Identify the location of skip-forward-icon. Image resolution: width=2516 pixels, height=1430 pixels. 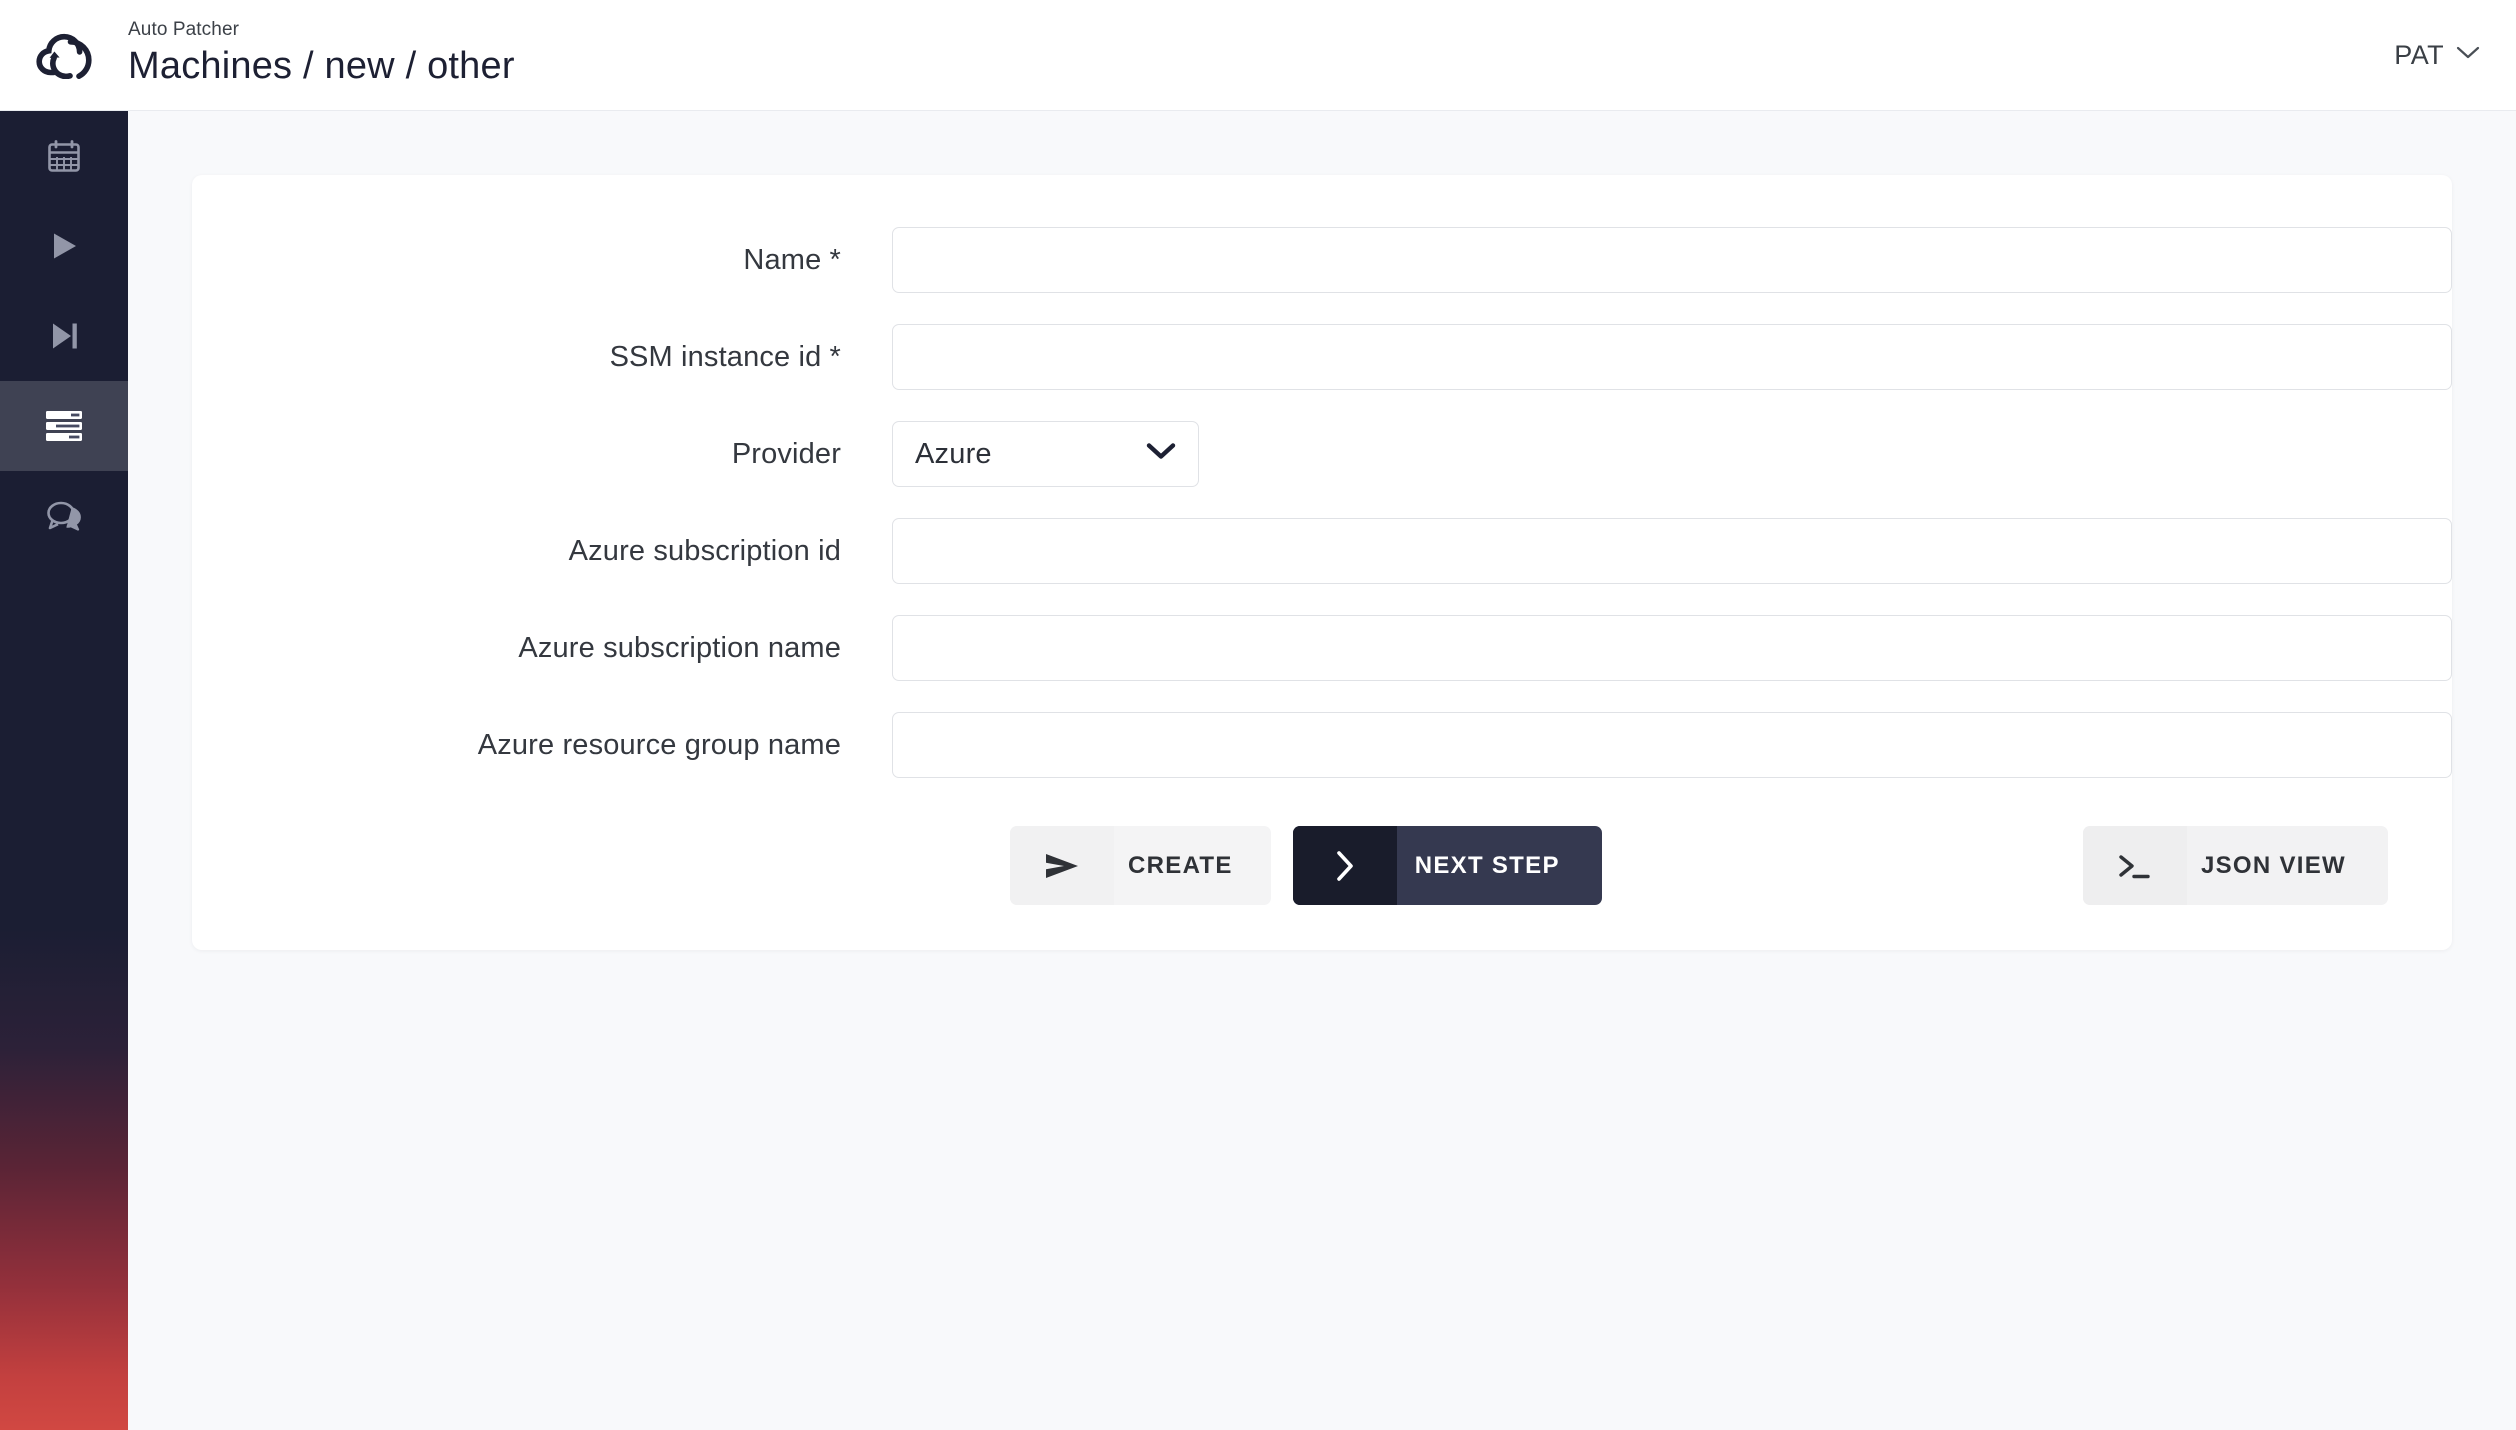
(64, 336).